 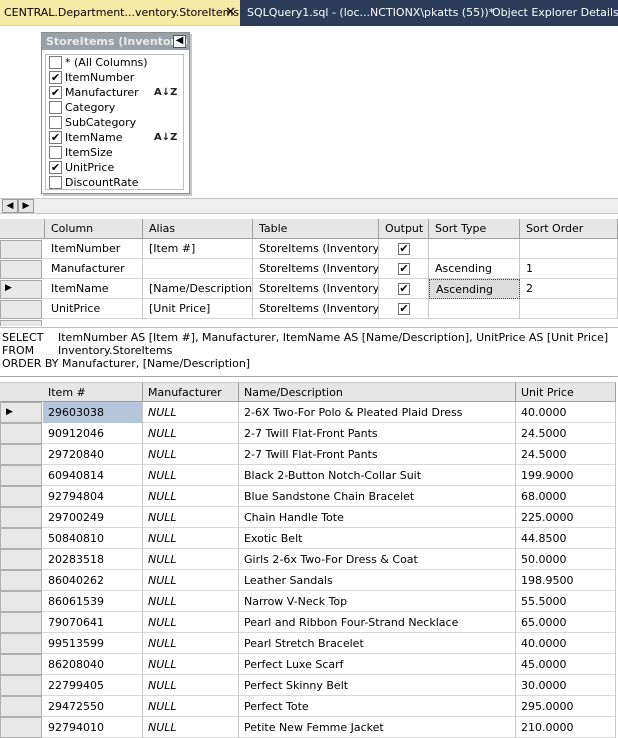 I want to click on results-column-header: Manufacturer, so click(x=191, y=393).